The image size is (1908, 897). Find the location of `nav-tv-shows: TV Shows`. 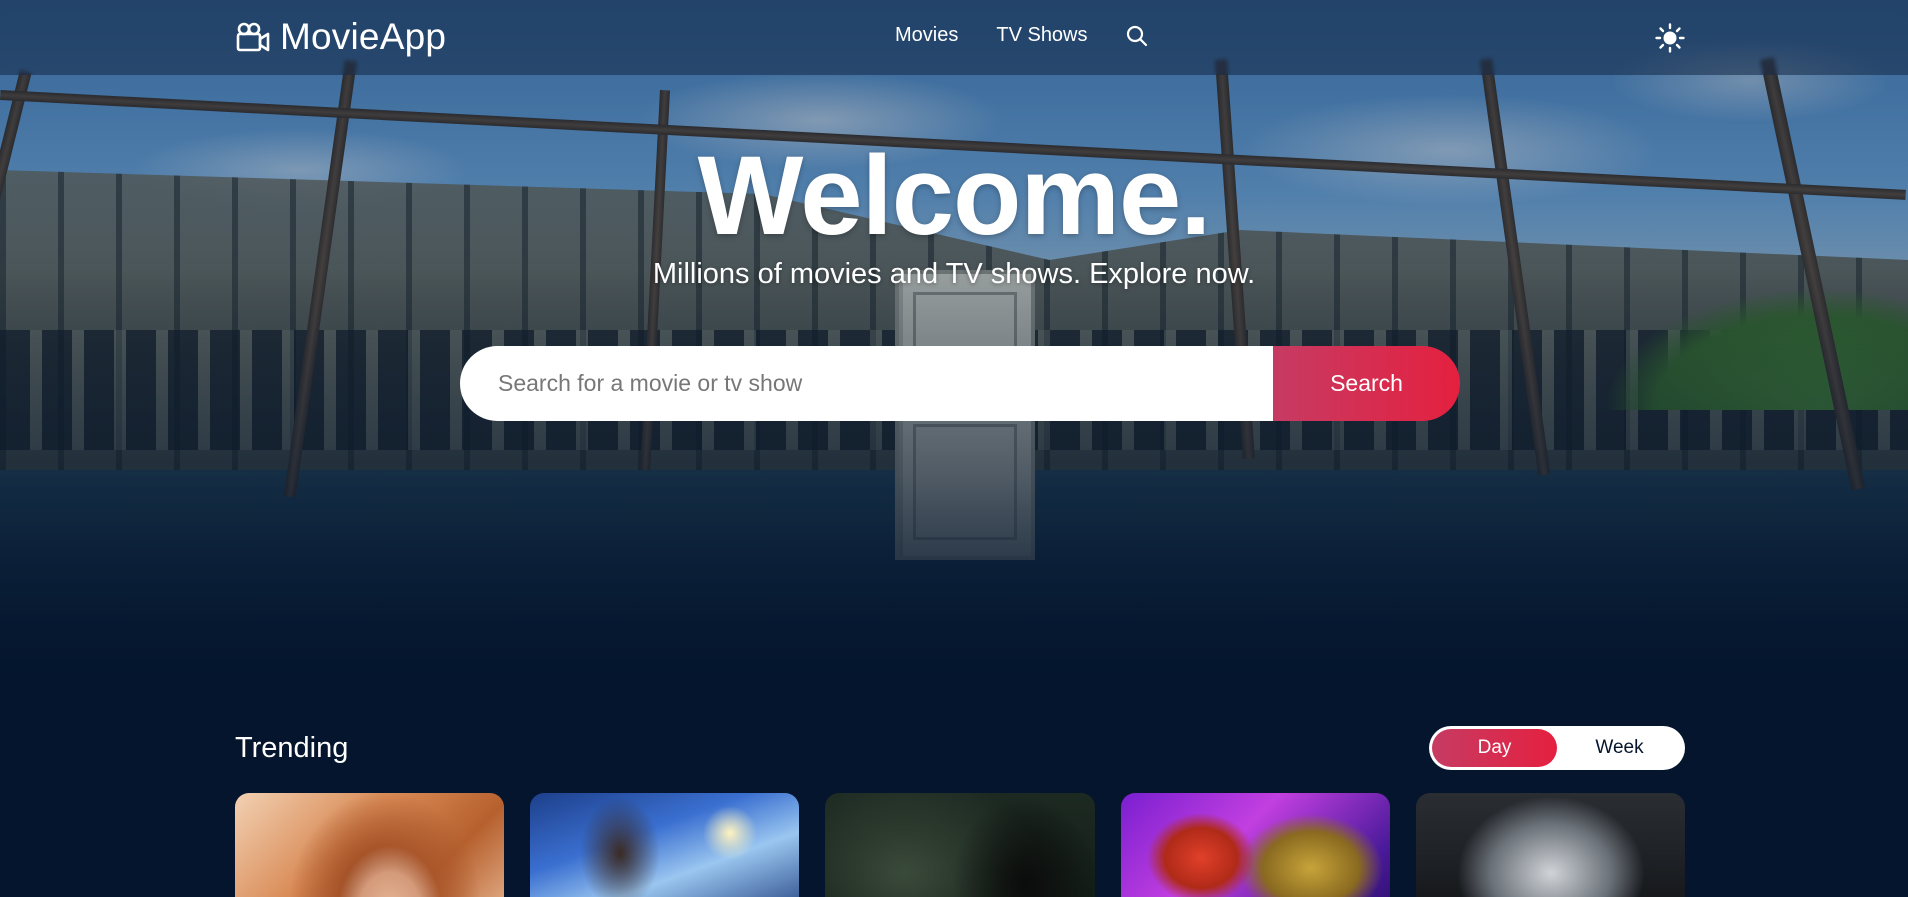

nav-tv-shows: TV Shows is located at coordinates (1041, 35).